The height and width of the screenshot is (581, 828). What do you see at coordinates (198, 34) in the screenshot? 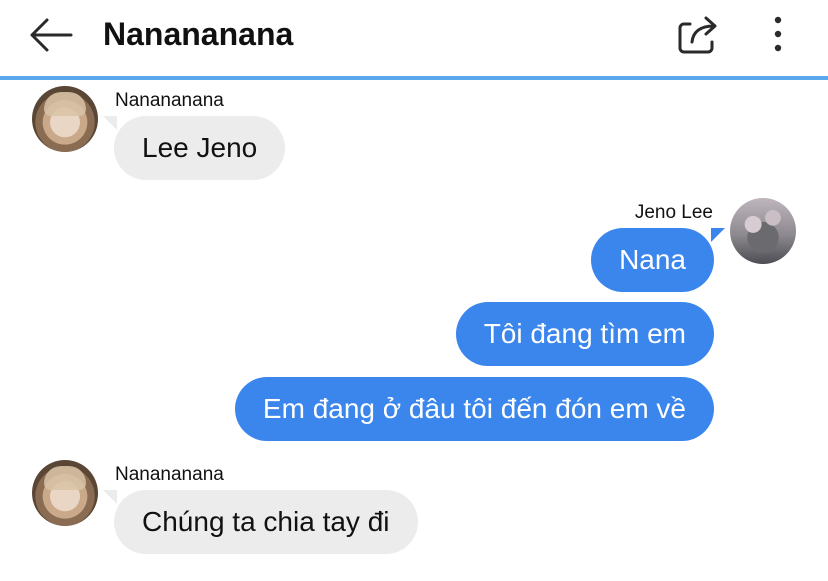
I see `chat-title: Nanananana` at bounding box center [198, 34].